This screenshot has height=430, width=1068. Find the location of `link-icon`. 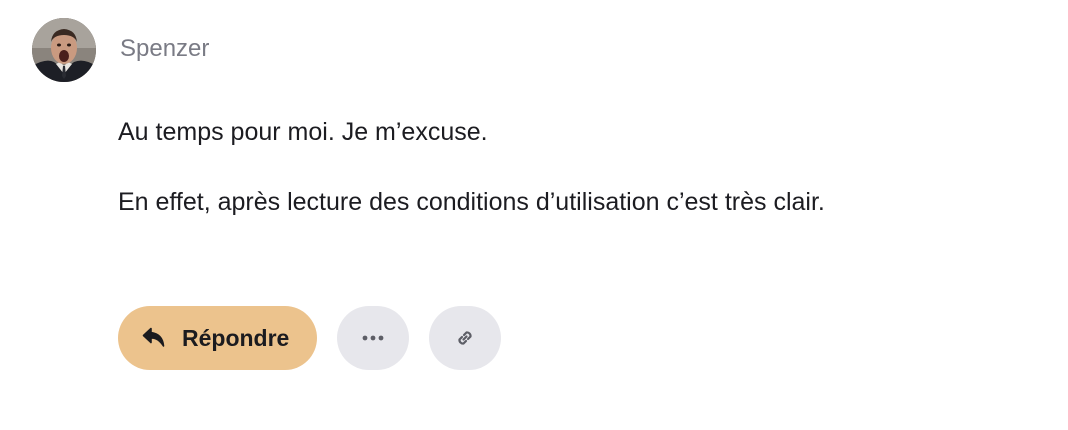

link-icon is located at coordinates (465, 338).